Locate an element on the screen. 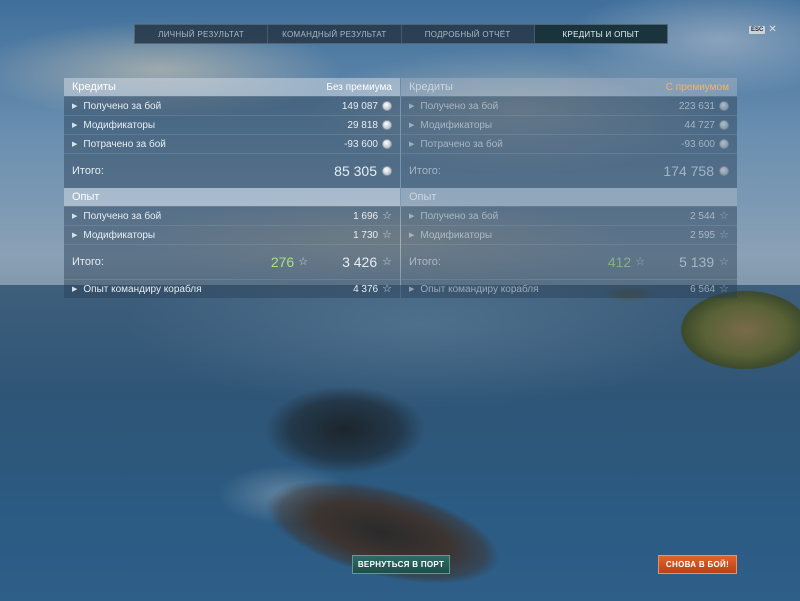 This screenshot has width=800, height=601. xp-row-modifiers: ▶ Модификаторы 2 595 ☆ is located at coordinates (569, 234).